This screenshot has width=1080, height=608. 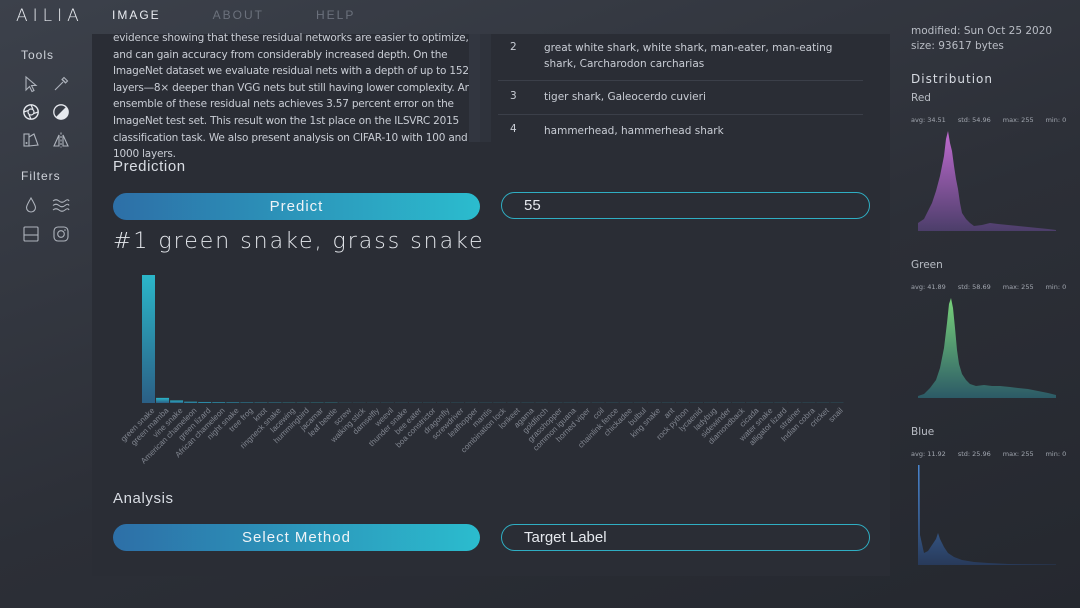 What do you see at coordinates (191, 402) in the screenshot?
I see `bar-american-chameleon` at bounding box center [191, 402].